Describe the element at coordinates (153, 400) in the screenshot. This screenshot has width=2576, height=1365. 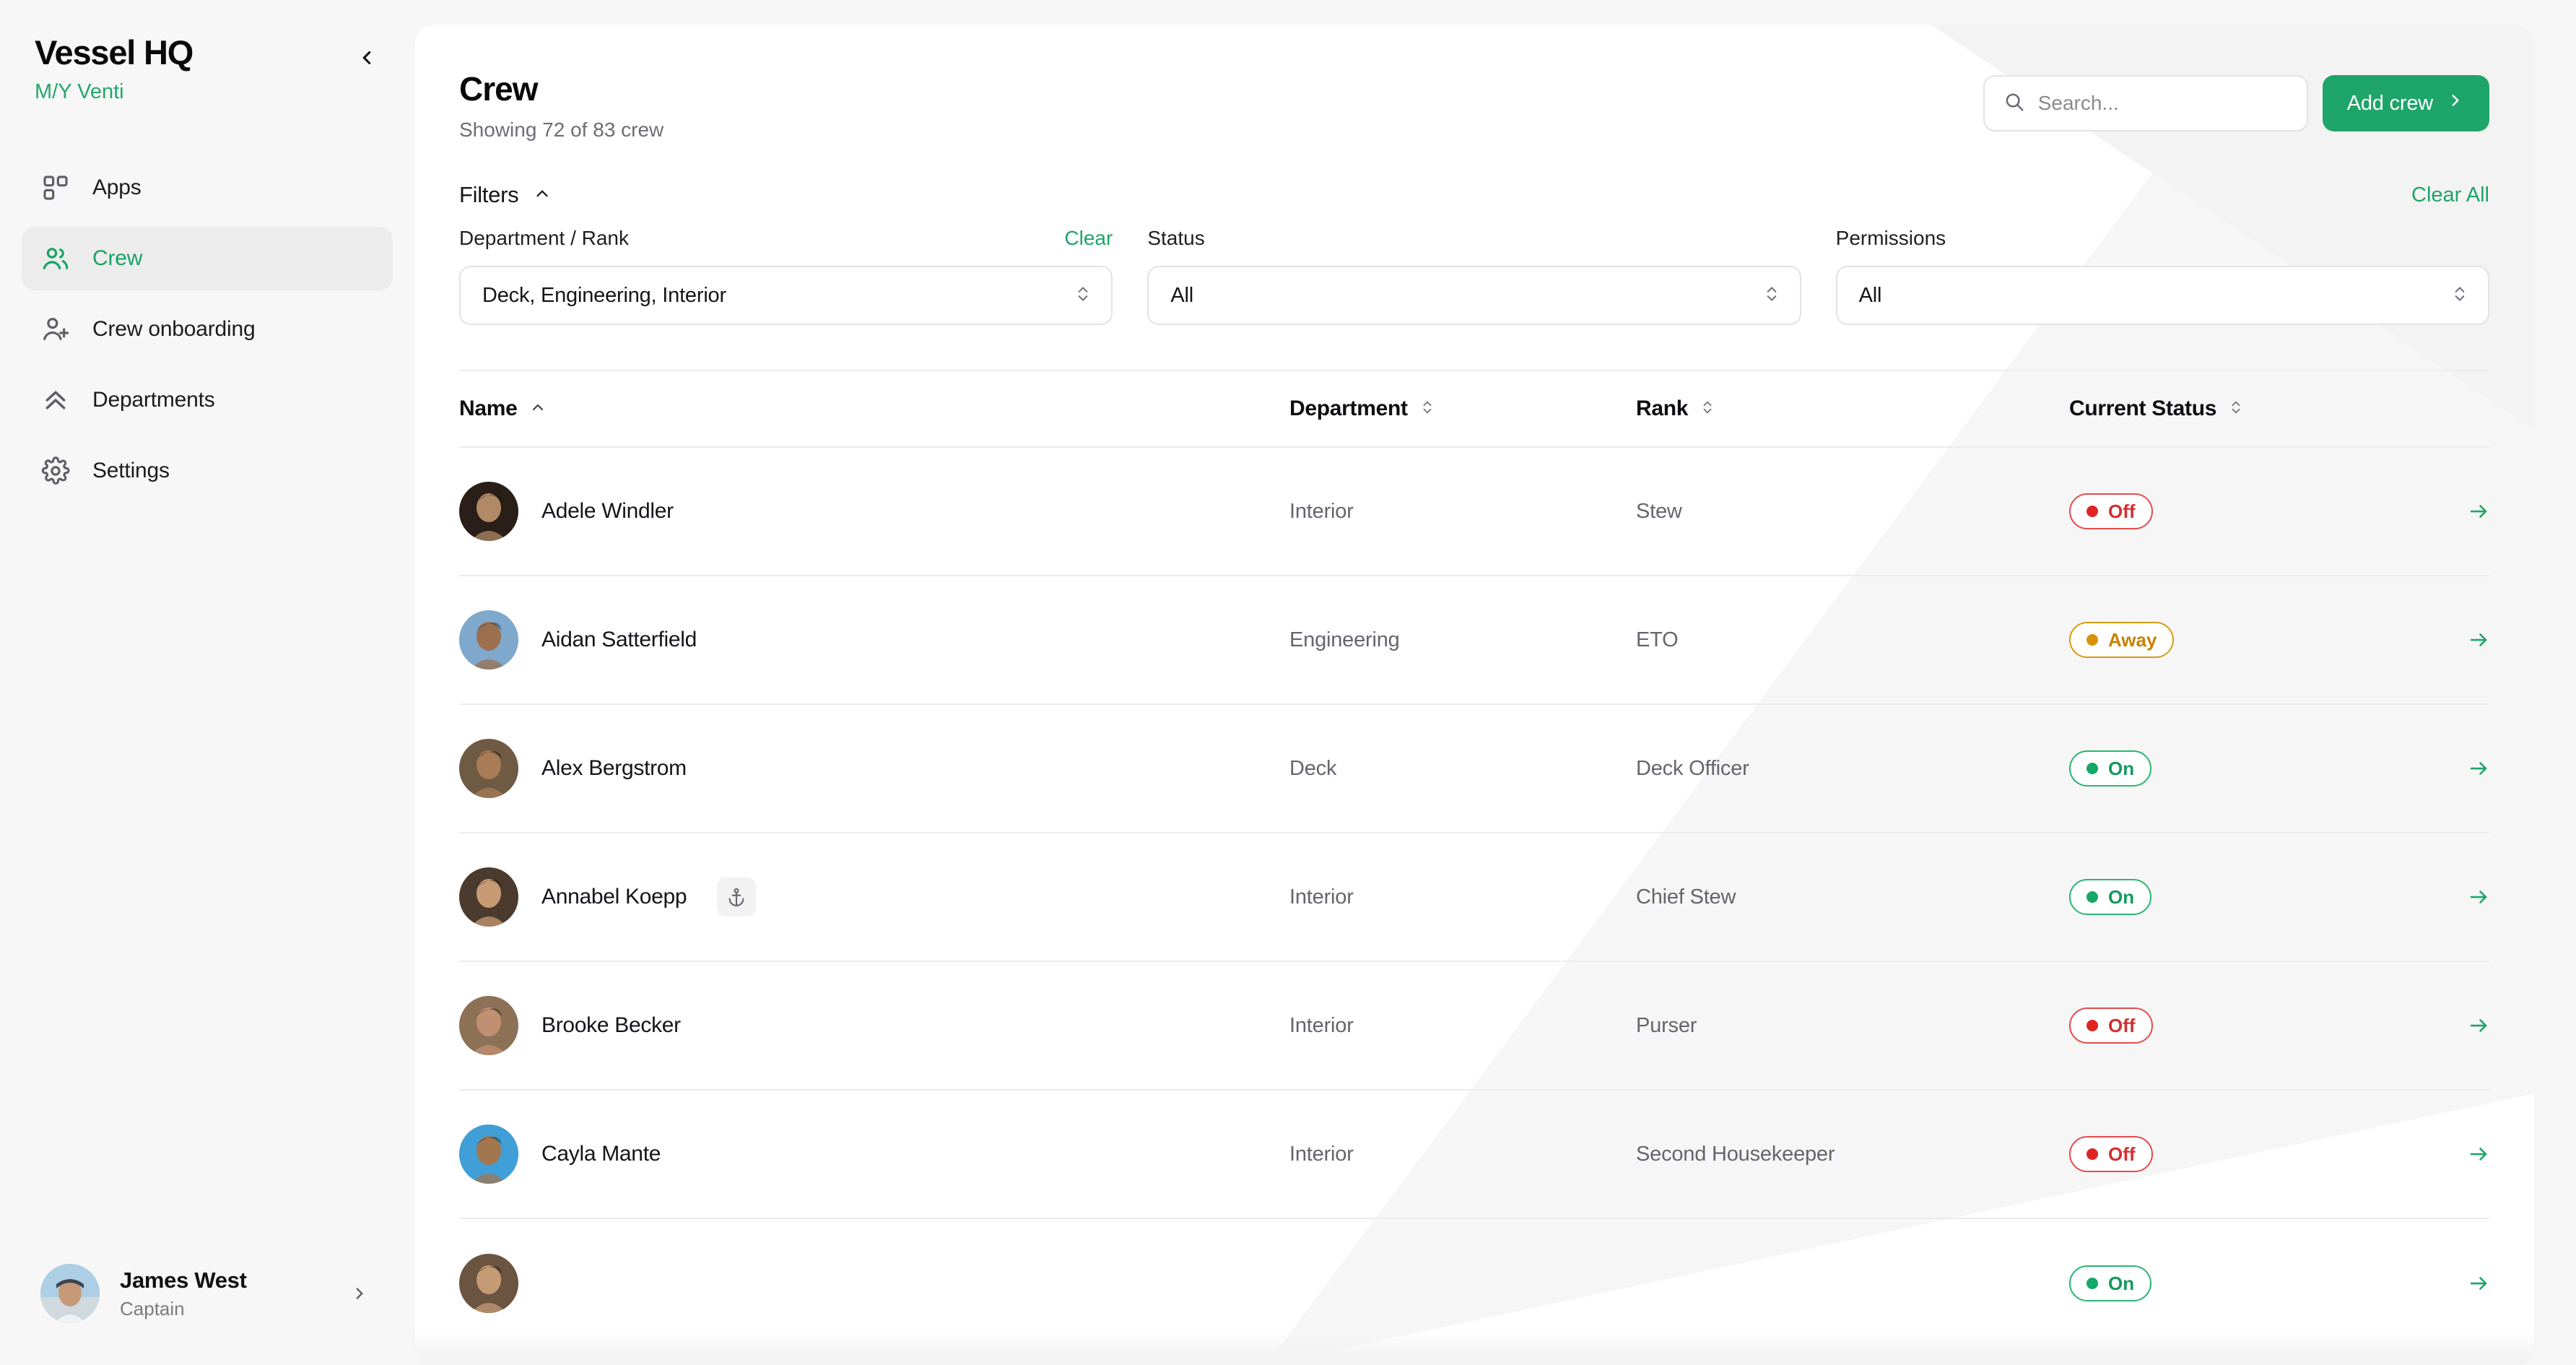
I see `sidebar-item-label: Departments` at that location.